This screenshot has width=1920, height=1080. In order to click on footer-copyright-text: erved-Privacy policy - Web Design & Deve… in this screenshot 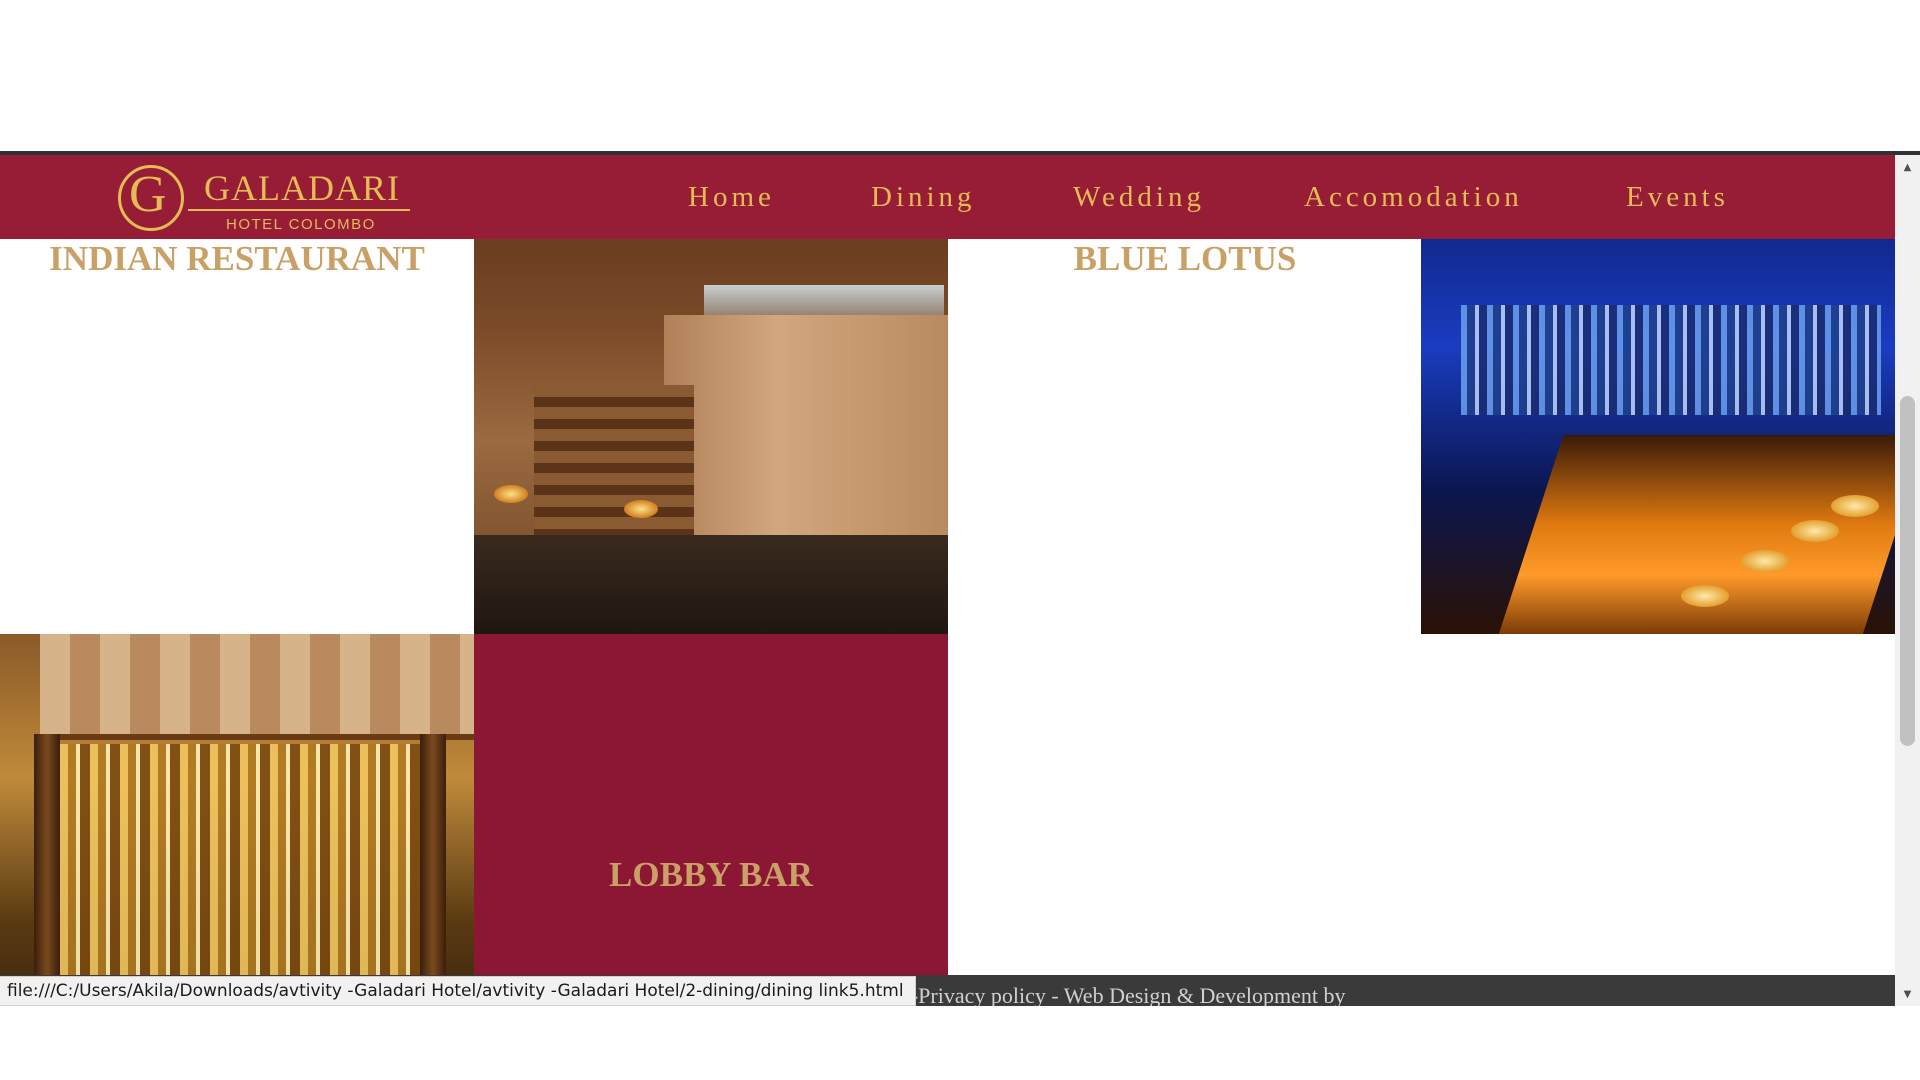, I will do `click(1104, 994)`.